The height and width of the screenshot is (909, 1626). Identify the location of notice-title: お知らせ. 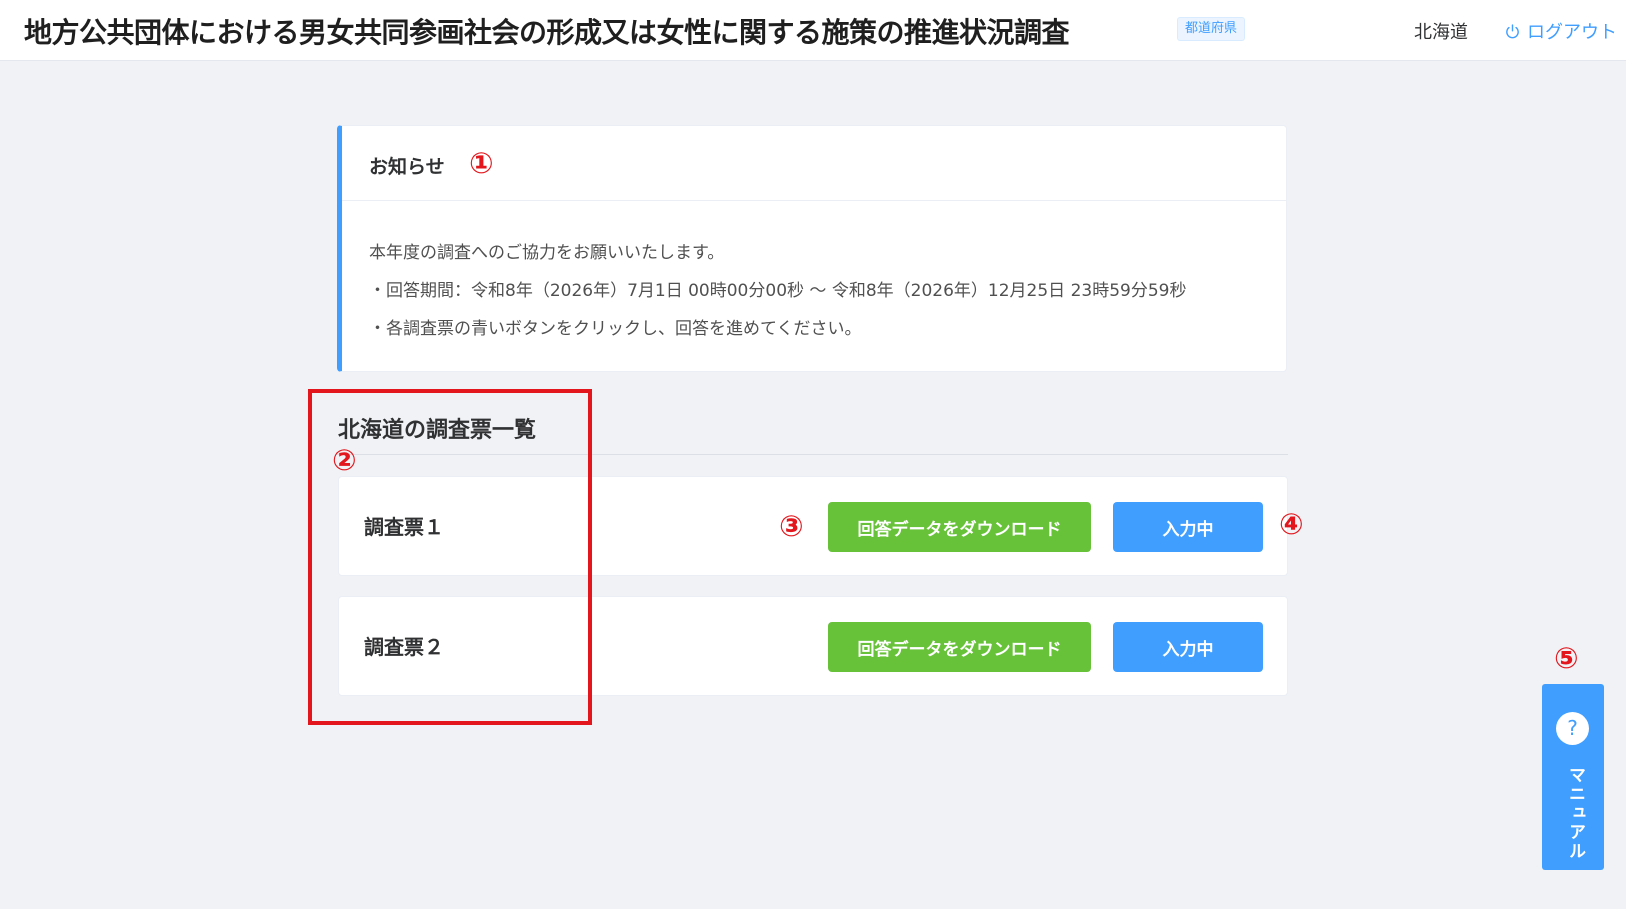
(407, 167).